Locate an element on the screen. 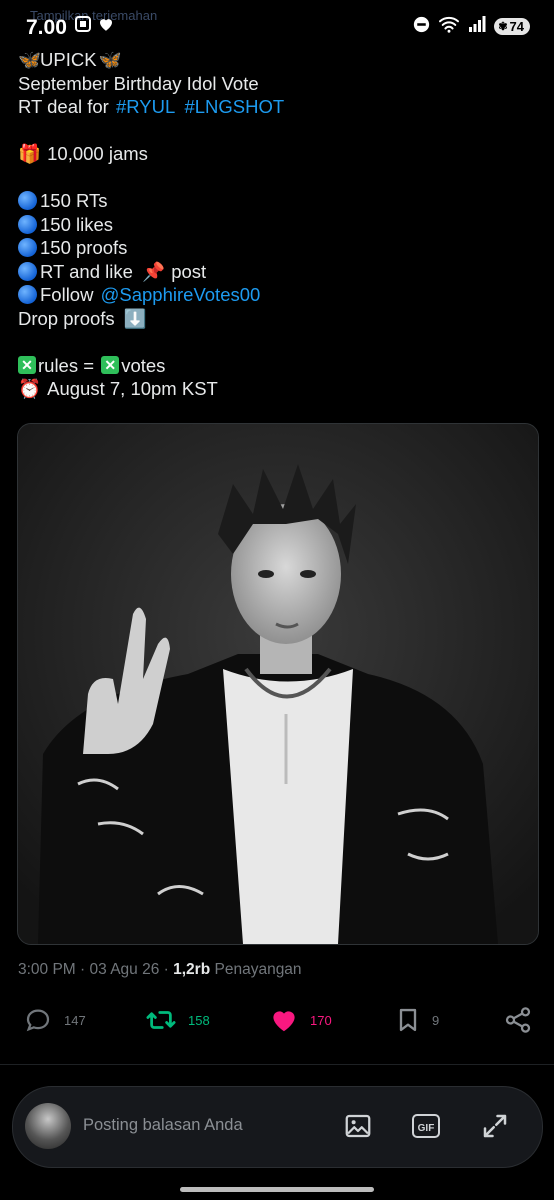 The height and width of the screenshot is (1200, 554). tweet-line: September Birthday Idol Vote is located at coordinates (278, 84).